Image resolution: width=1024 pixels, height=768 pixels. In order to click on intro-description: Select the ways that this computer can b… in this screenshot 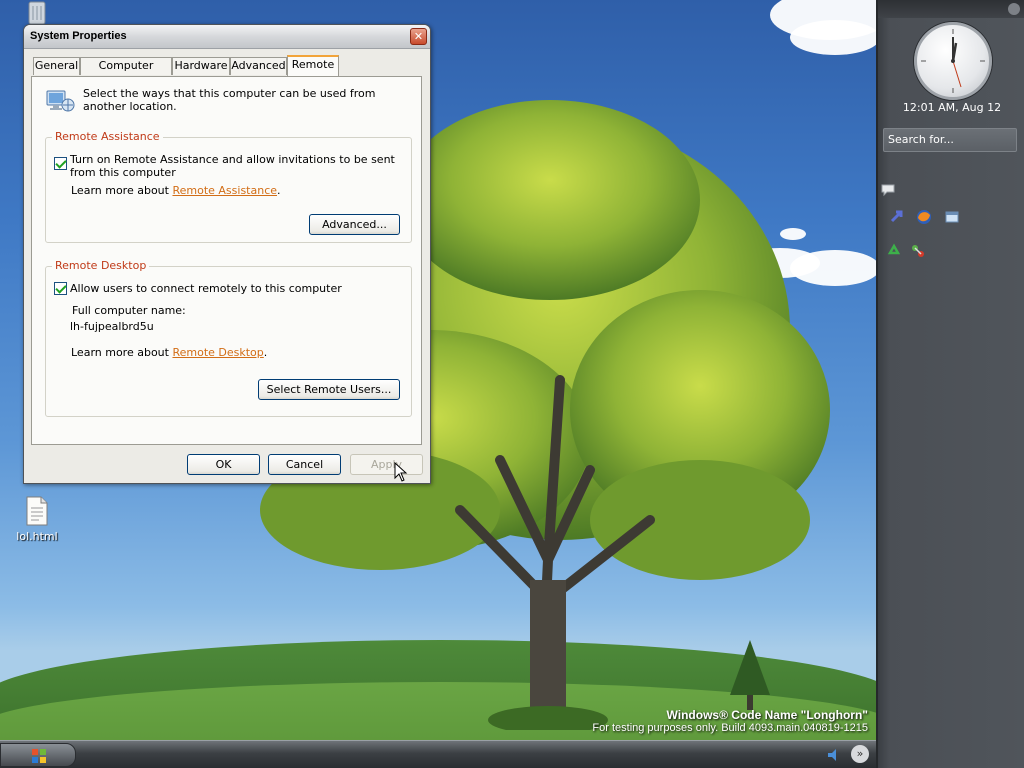, I will do `click(229, 100)`.